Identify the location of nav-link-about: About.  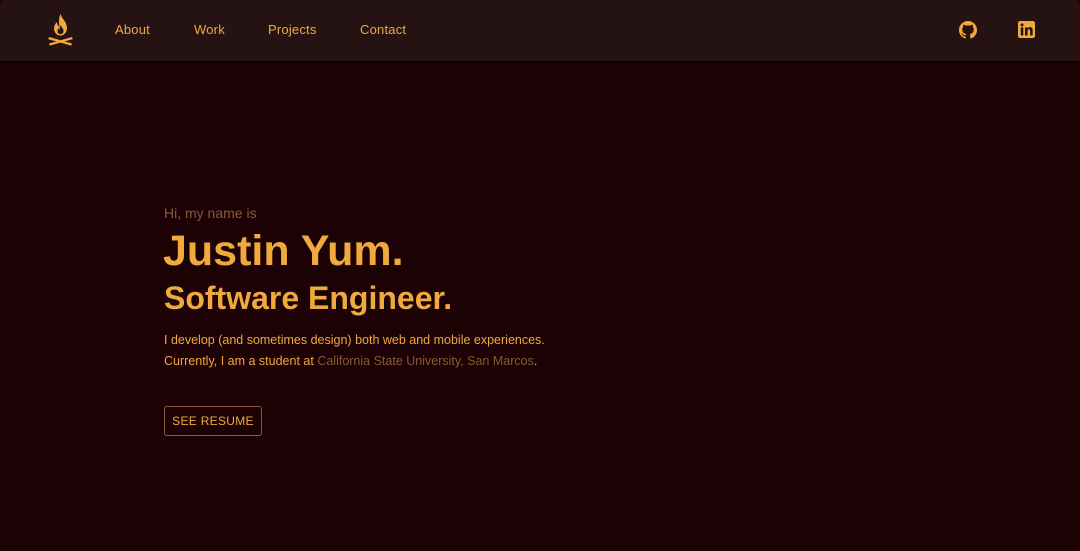
(132, 30).